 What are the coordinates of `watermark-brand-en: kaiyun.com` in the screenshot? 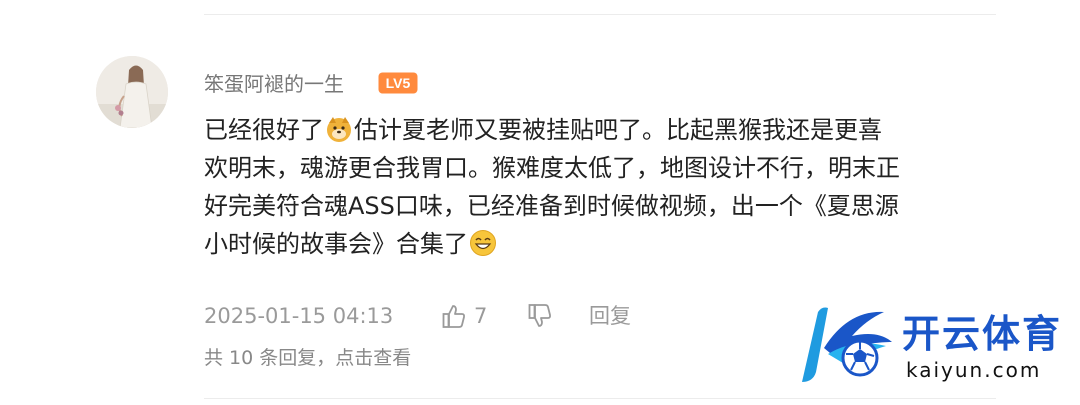 It's located at (974, 370).